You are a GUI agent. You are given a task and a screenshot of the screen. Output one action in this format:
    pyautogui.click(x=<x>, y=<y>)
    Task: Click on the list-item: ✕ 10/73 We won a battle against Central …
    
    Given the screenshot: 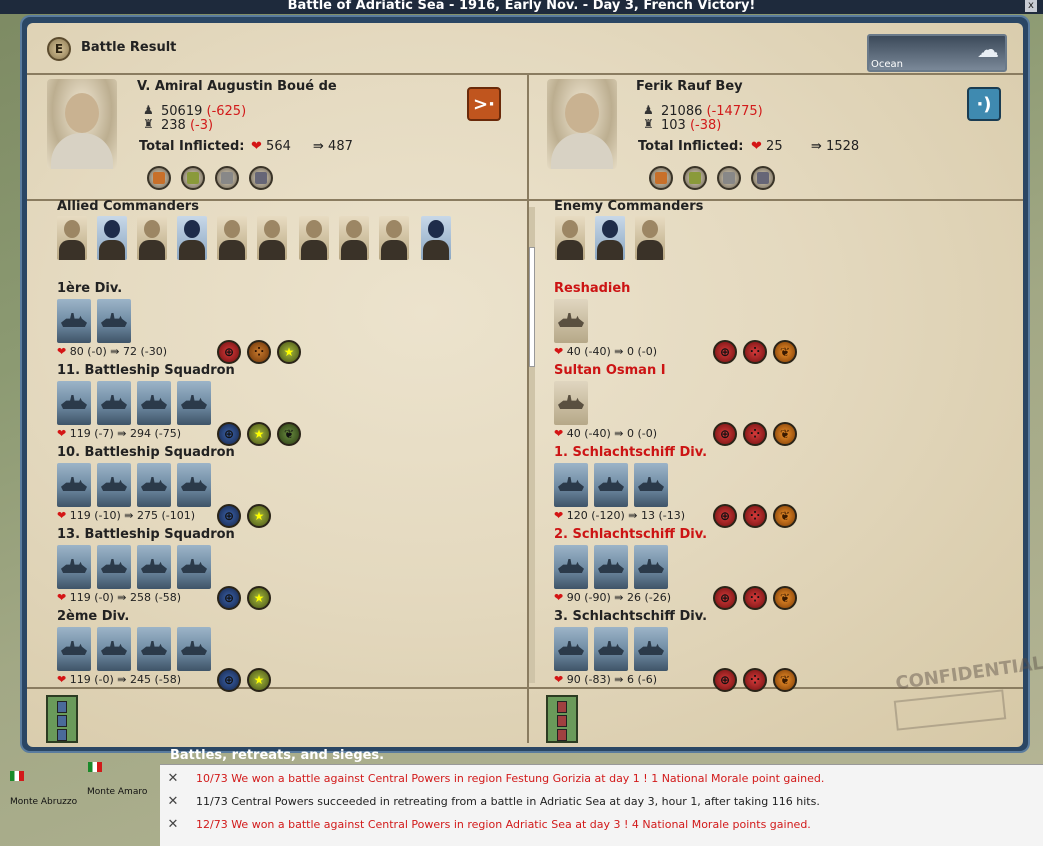 What is the action you would take?
    pyautogui.click(x=601, y=779)
    